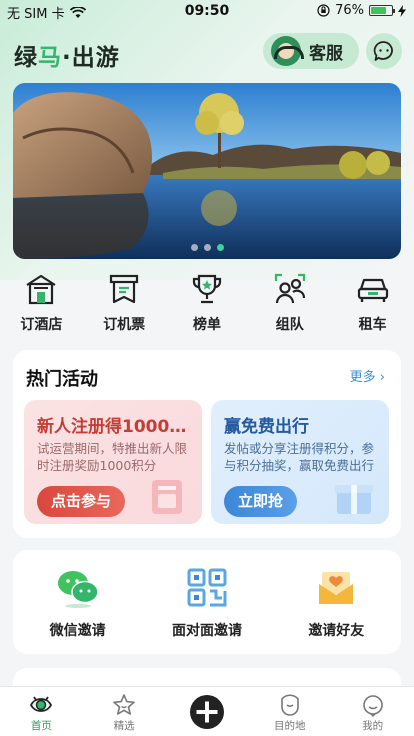  Describe the element at coordinates (382, 377) in the screenshot. I see `chevron-right-icon: ›` at that location.